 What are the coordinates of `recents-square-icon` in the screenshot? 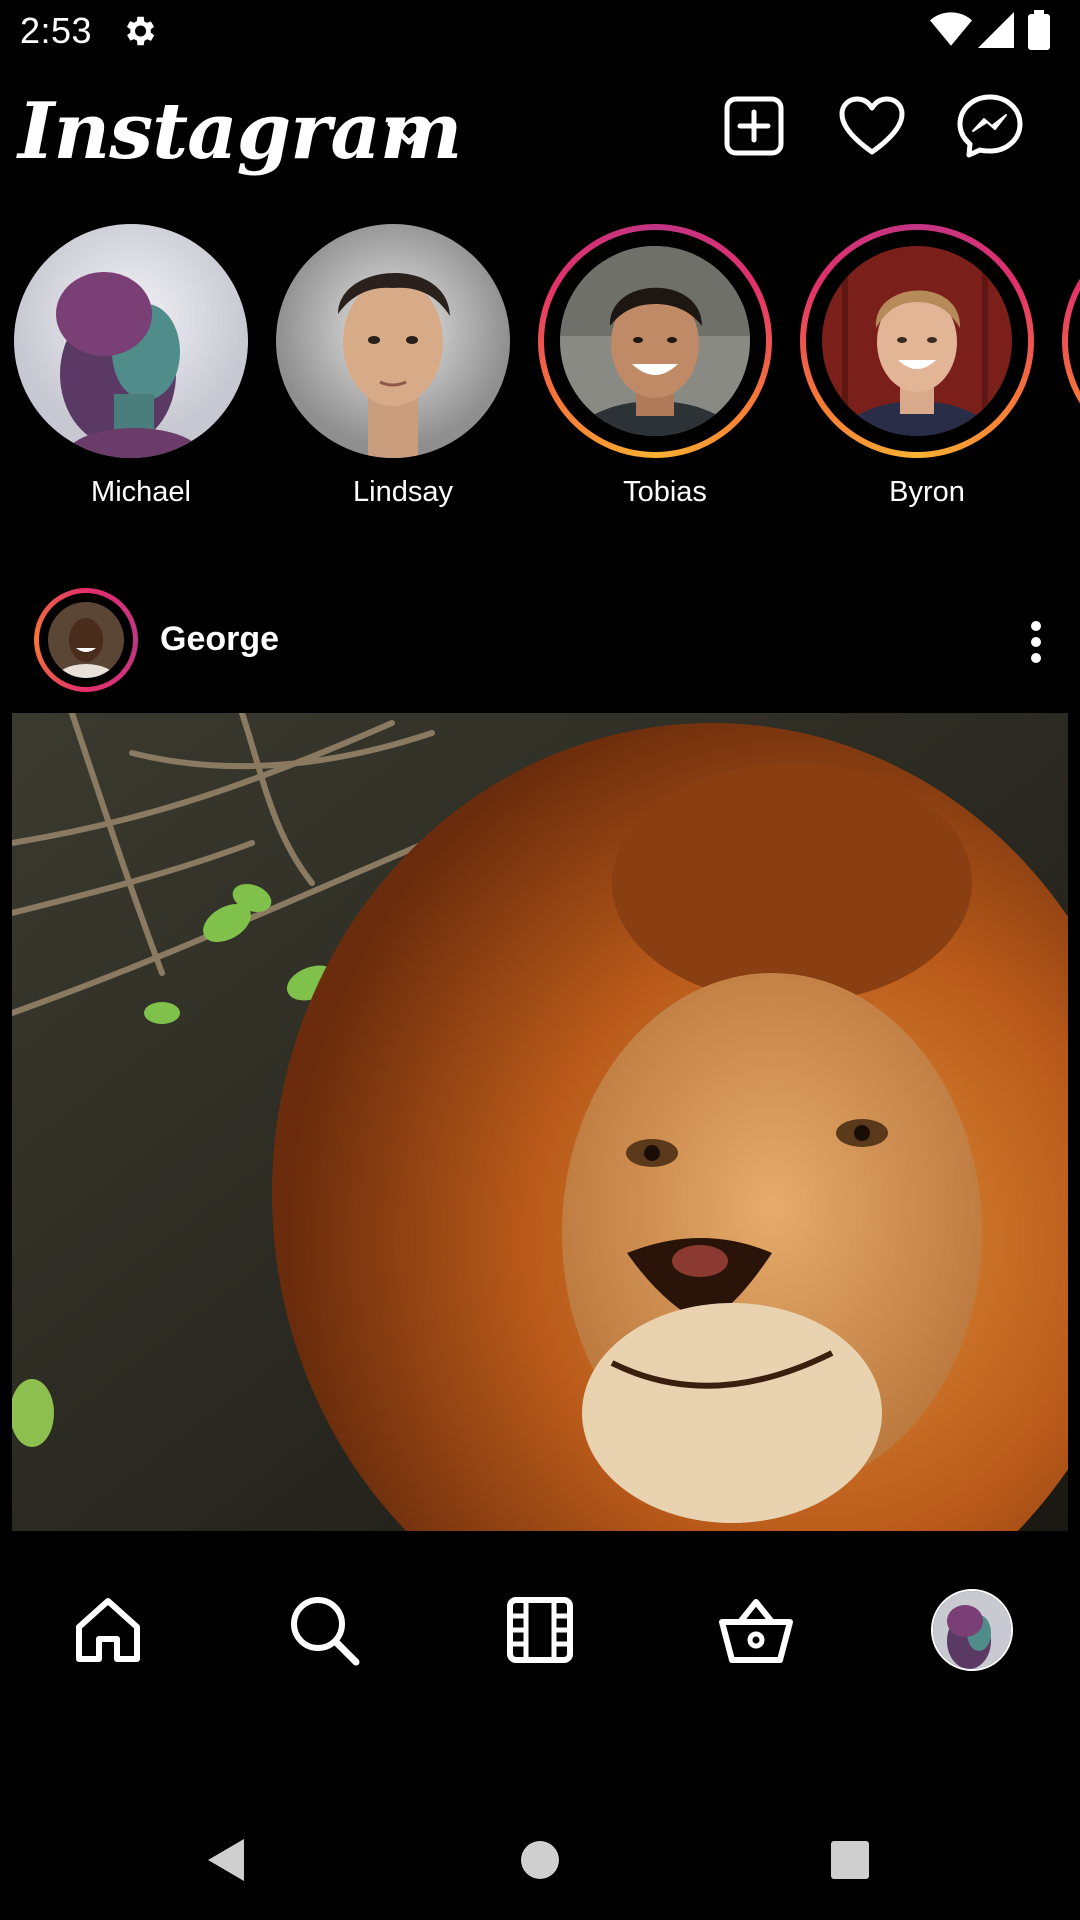 It's located at (850, 1860).